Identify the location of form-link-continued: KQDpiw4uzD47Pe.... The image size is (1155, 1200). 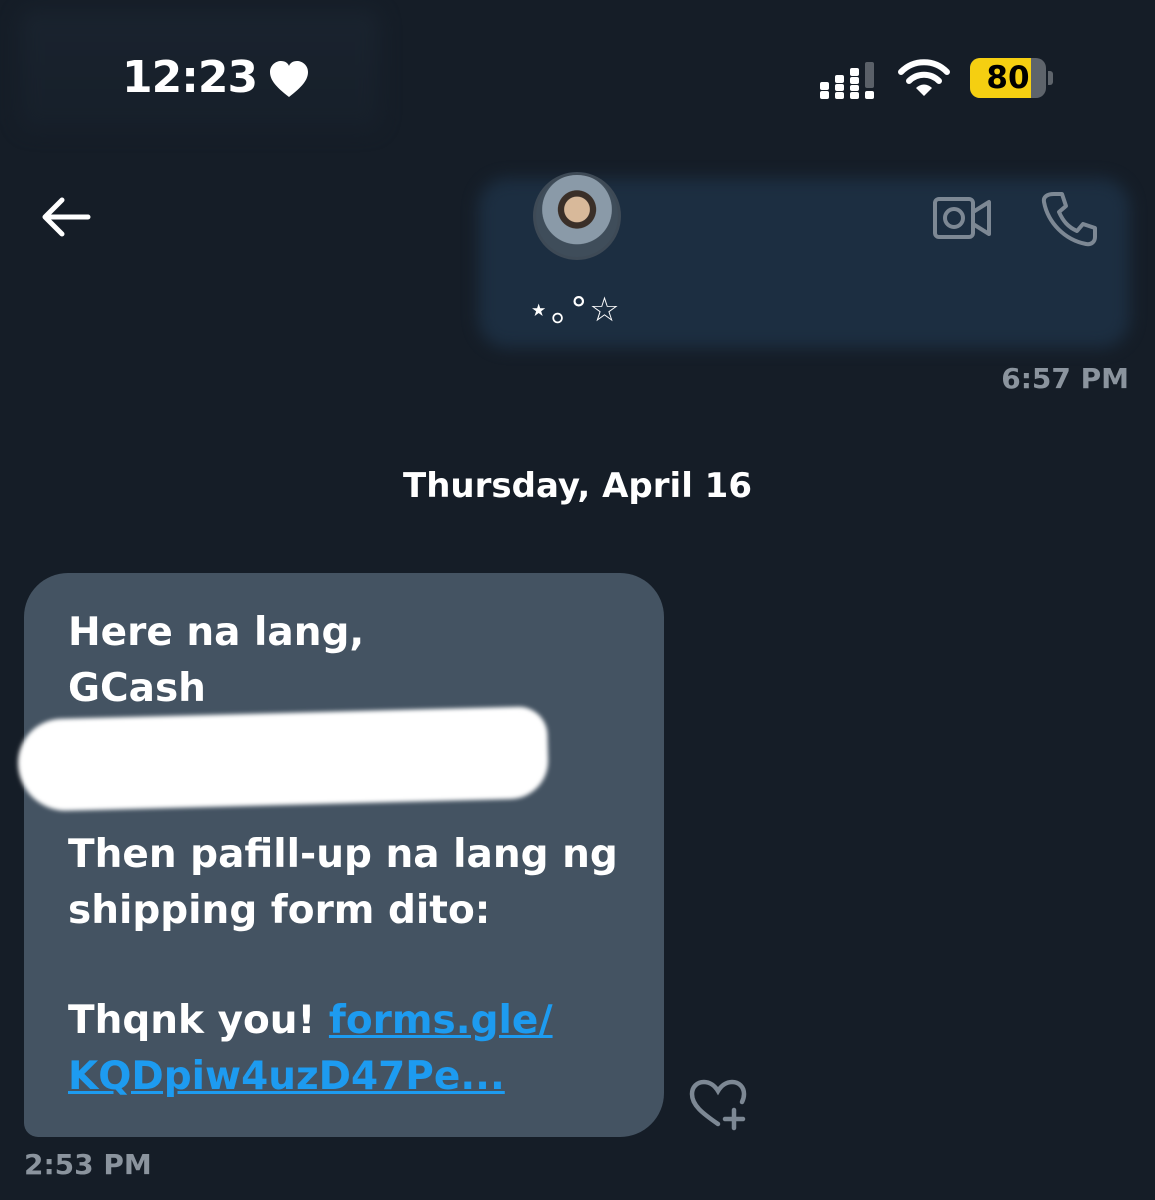
(286, 1077).